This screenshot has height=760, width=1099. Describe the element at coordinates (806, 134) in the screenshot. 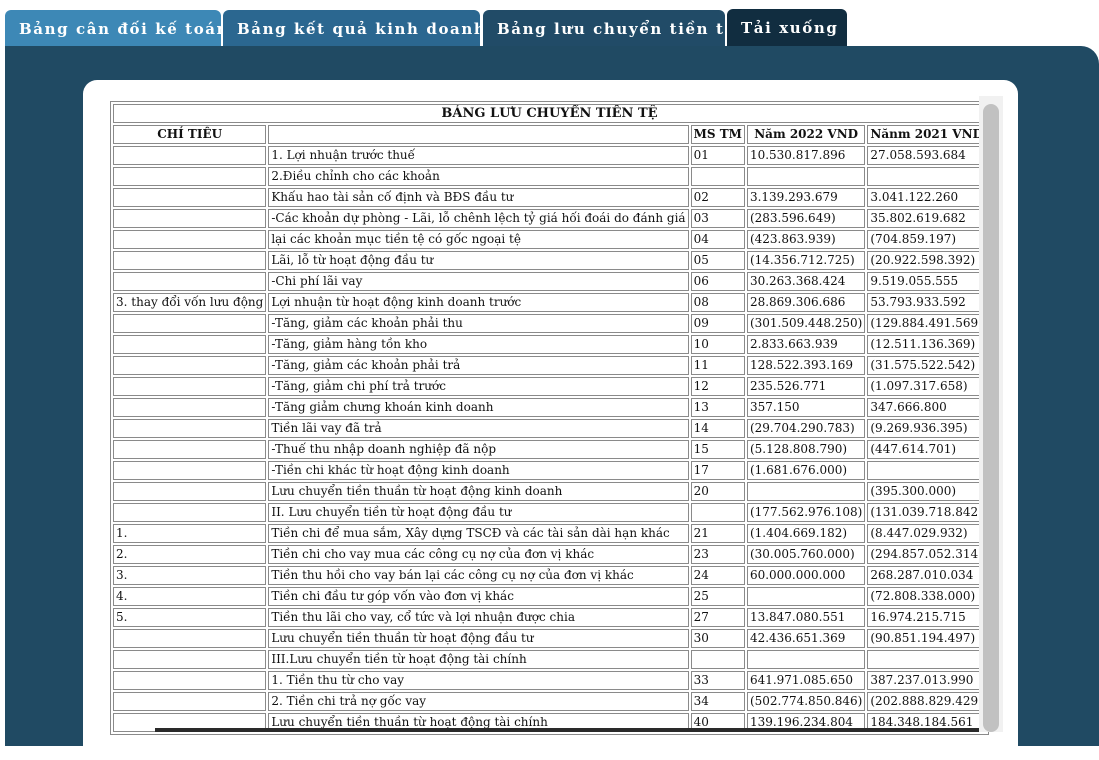

I see `header-year-2022: Năm 2022 VND` at that location.